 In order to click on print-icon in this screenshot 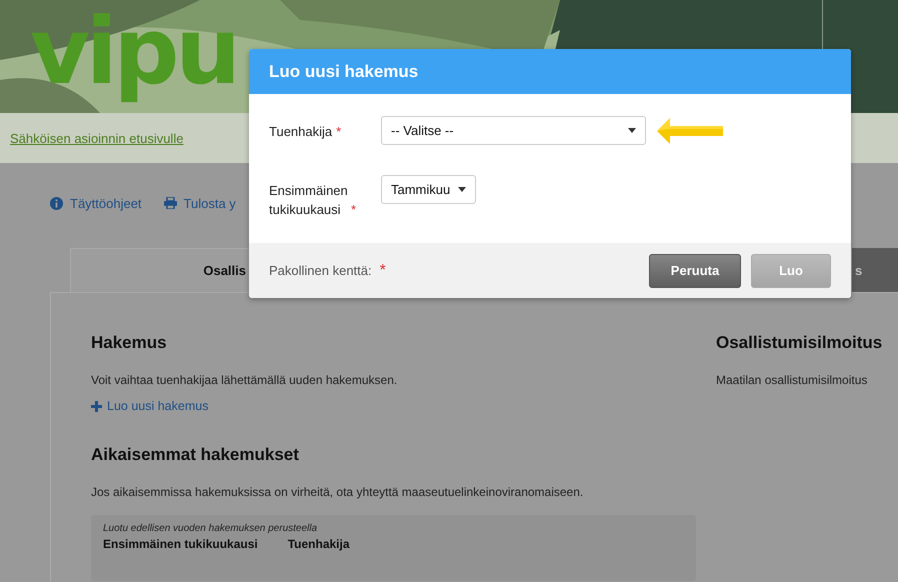, I will do `click(170, 203)`.